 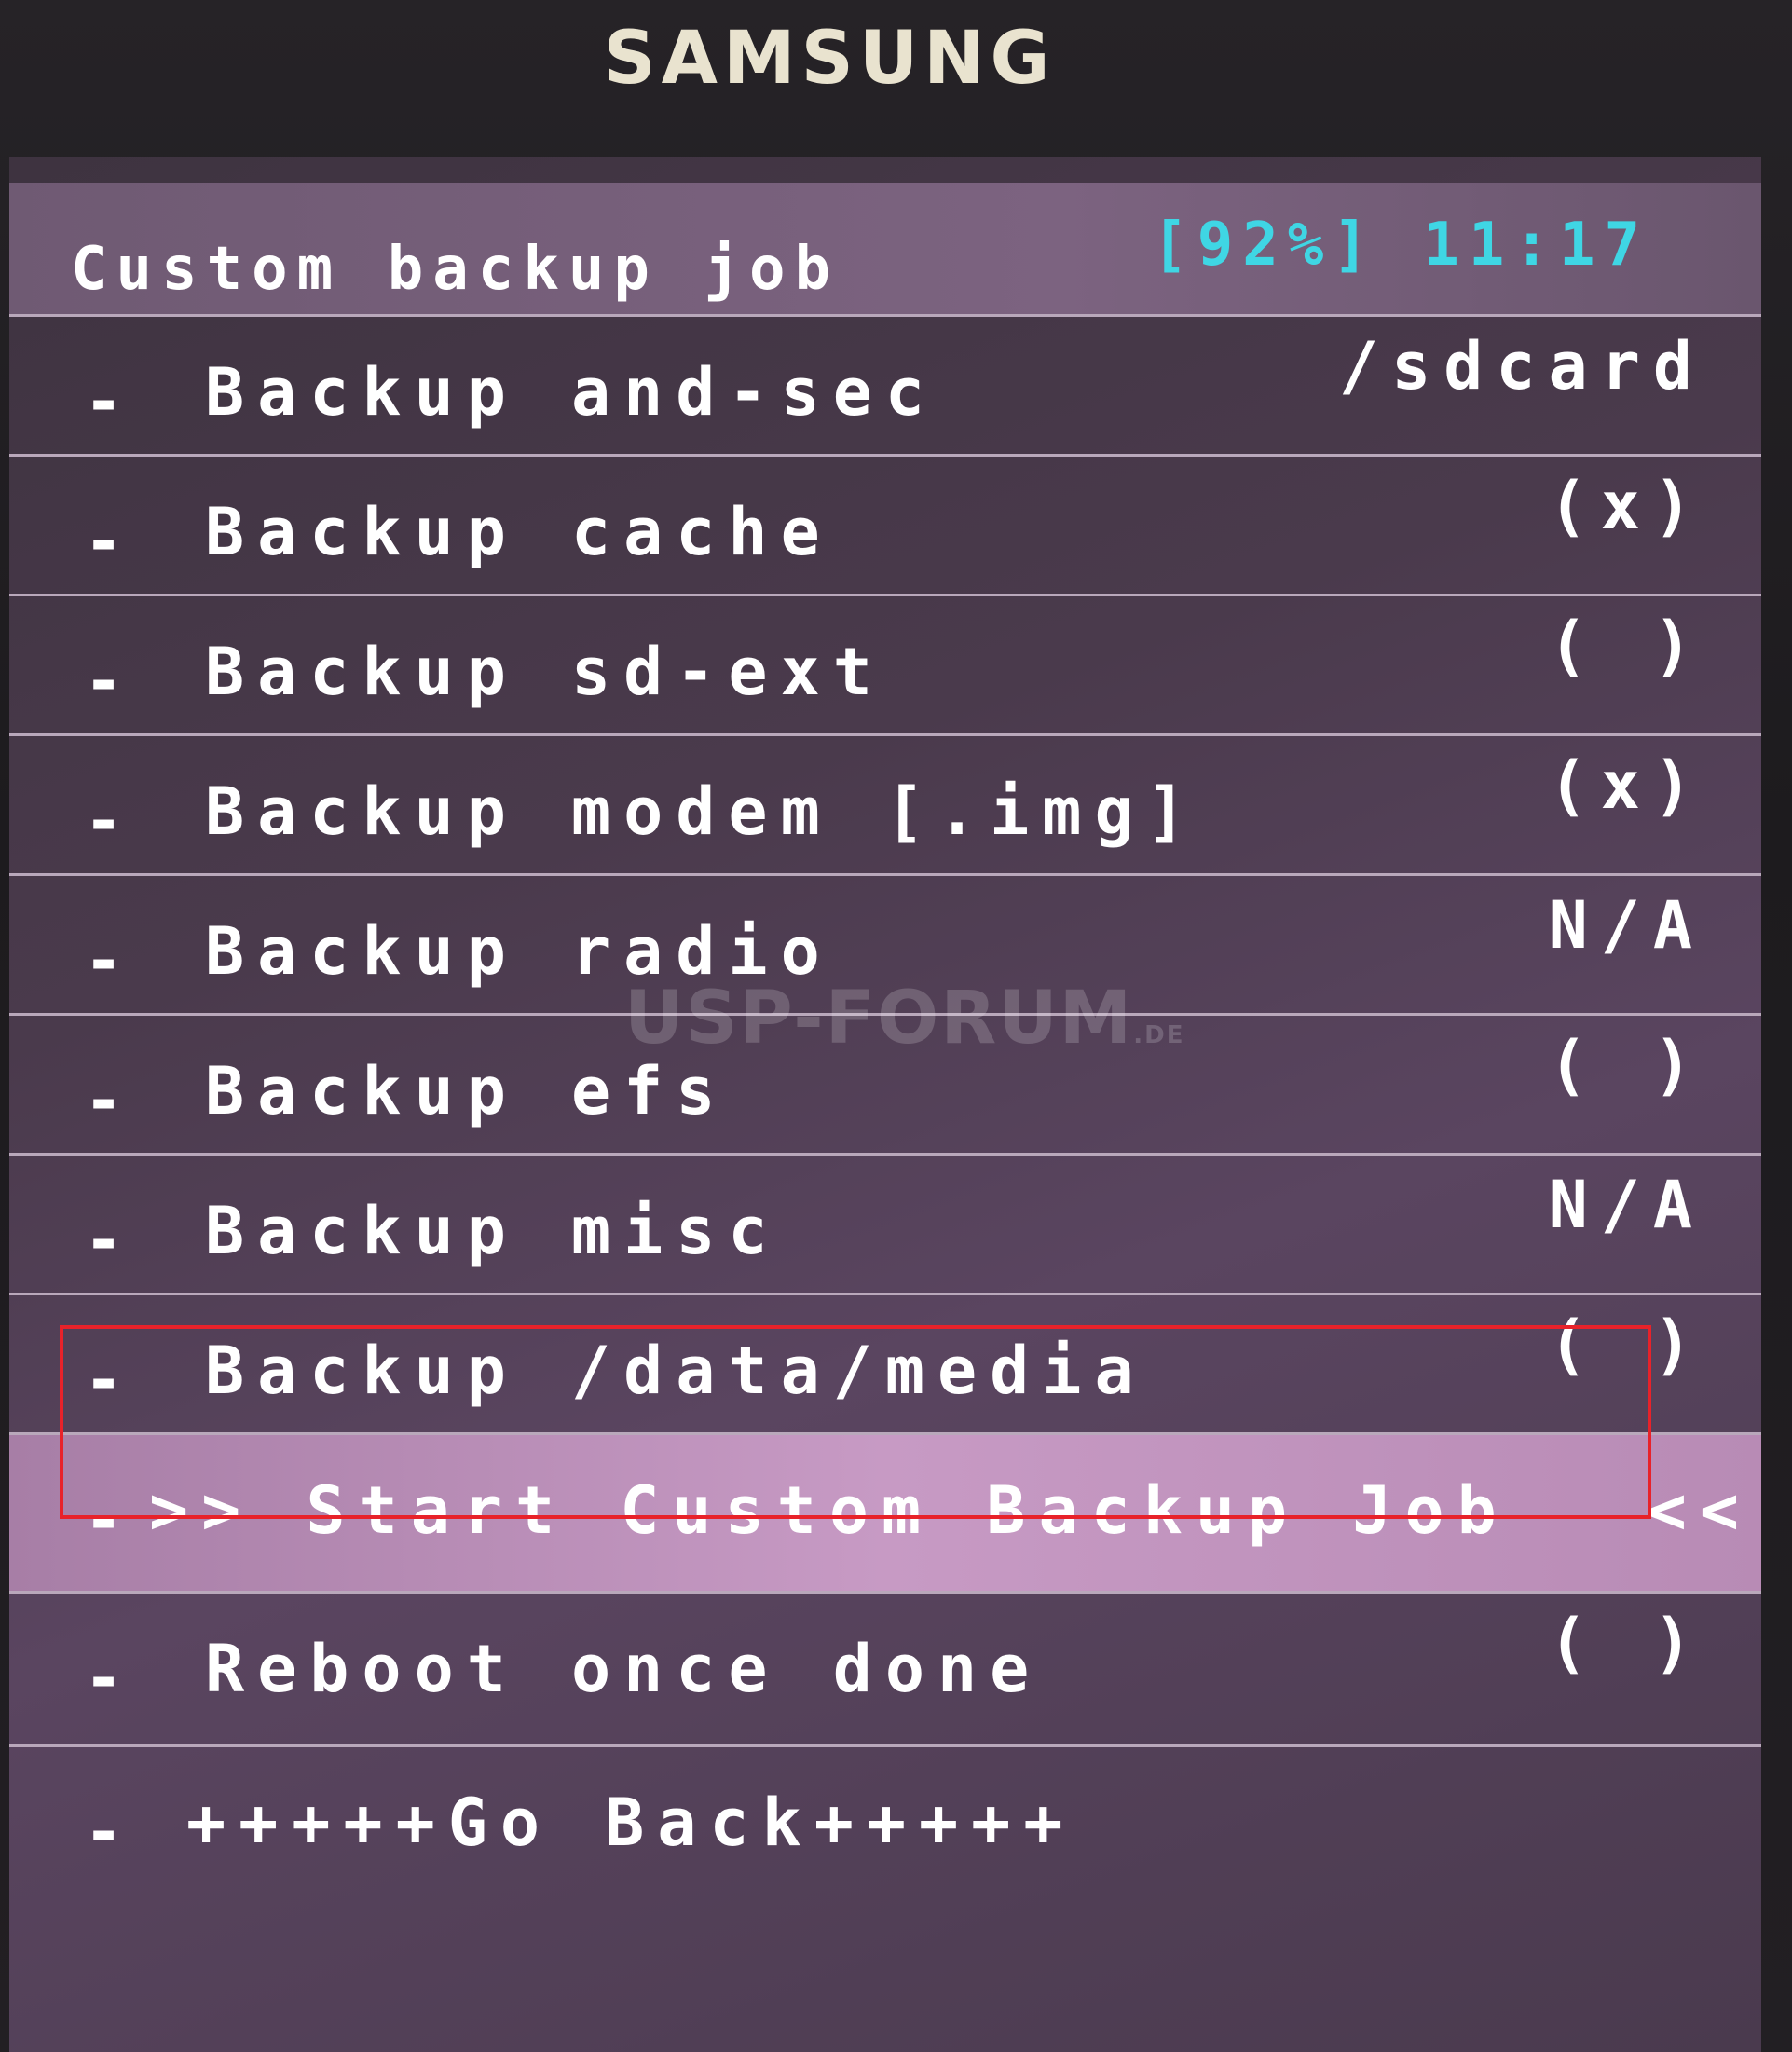 What do you see at coordinates (885, 527) in the screenshot?
I see `menu-item-backup-cache: - Backup cache (x)` at bounding box center [885, 527].